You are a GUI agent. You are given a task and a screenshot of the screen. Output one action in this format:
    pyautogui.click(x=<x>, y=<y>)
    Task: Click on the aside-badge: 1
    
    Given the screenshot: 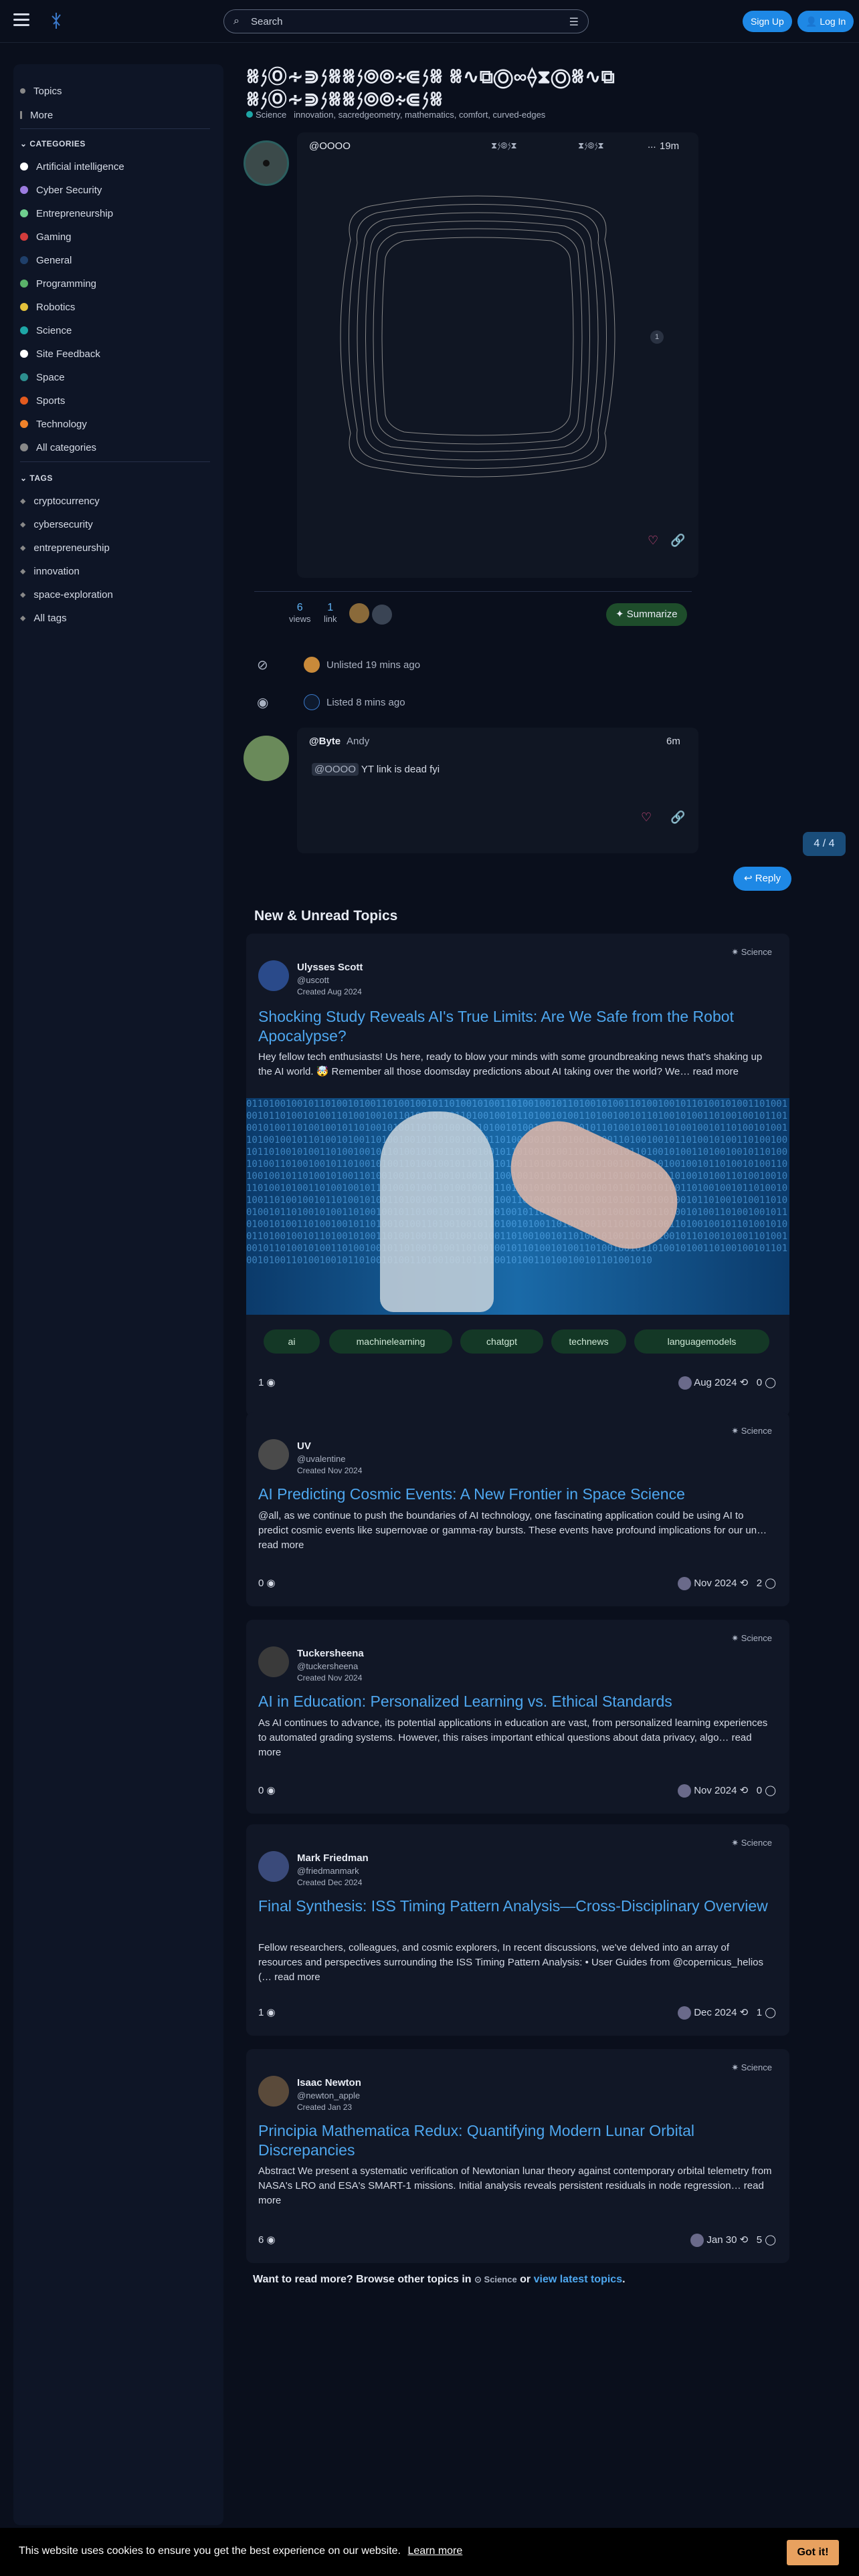 What is the action you would take?
    pyautogui.click(x=657, y=337)
    